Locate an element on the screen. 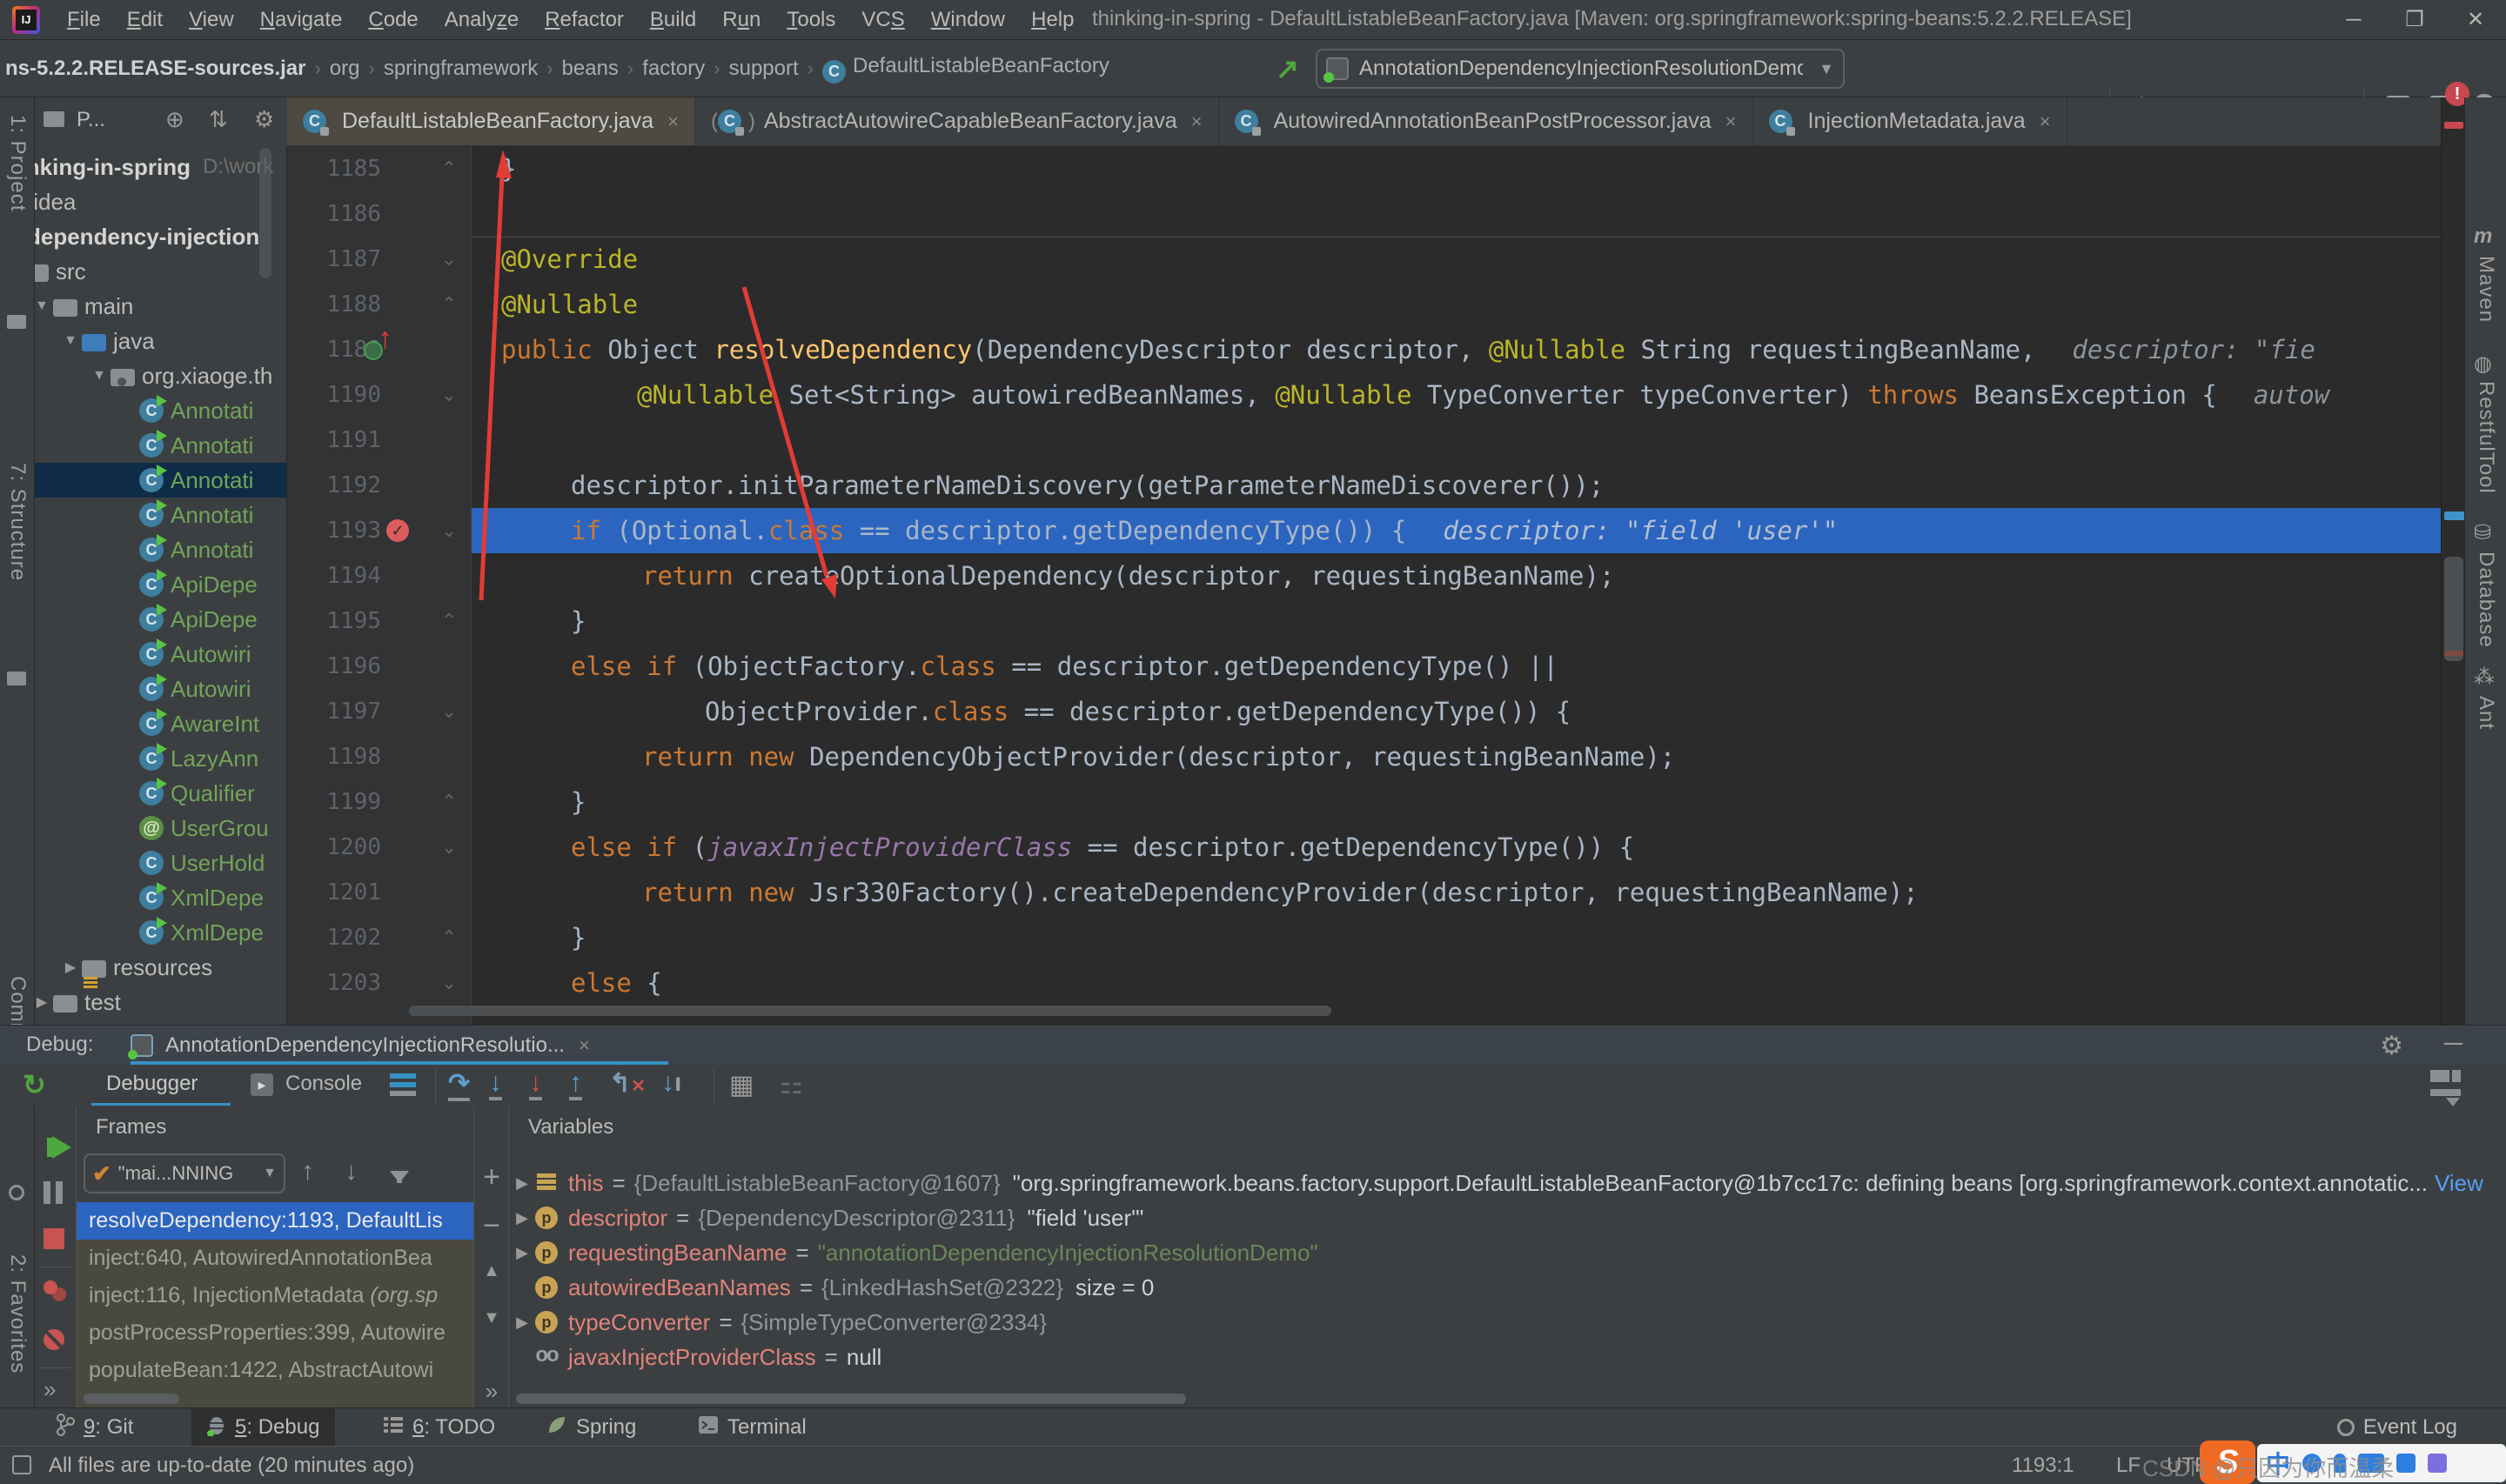 The width and height of the screenshot is (2506, 1484). tree-item: ▼ main is located at coordinates (160, 306).